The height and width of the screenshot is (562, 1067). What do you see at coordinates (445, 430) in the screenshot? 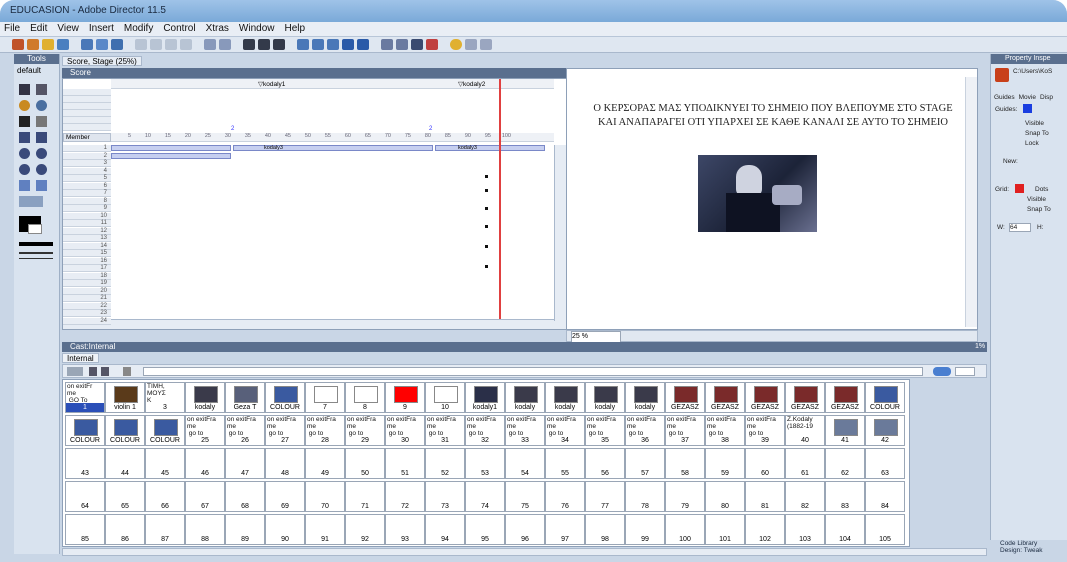
I see `cast-member: on exitFra me go to 31` at bounding box center [445, 430].